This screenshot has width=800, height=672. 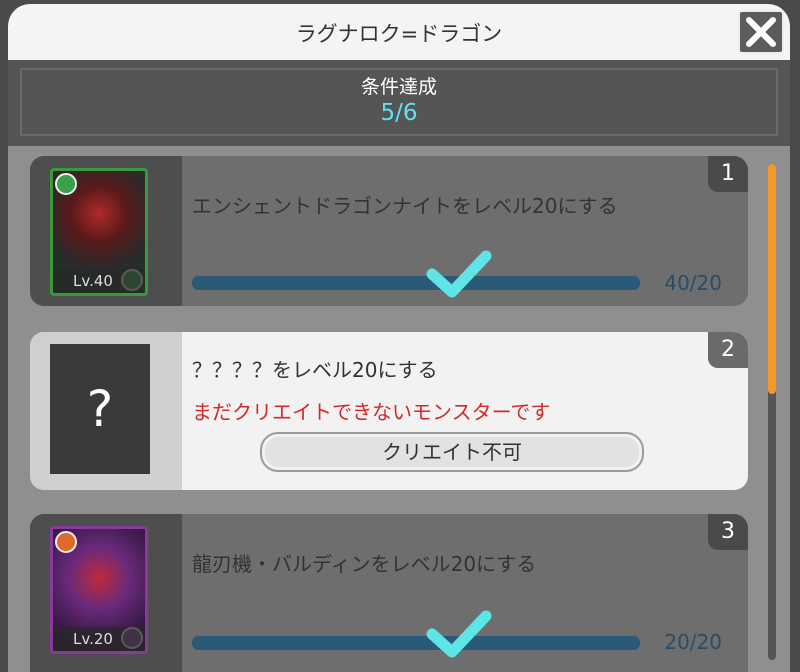 I want to click on mission-text: エンシェントドラゴンナイトをレベル20にする, so click(x=405, y=206).